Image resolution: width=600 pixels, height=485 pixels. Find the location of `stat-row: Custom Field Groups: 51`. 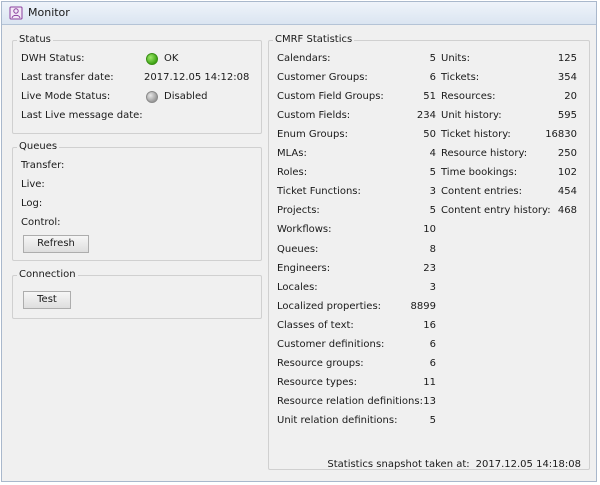

stat-row: Custom Field Groups: 51 is located at coordinates (356, 97).